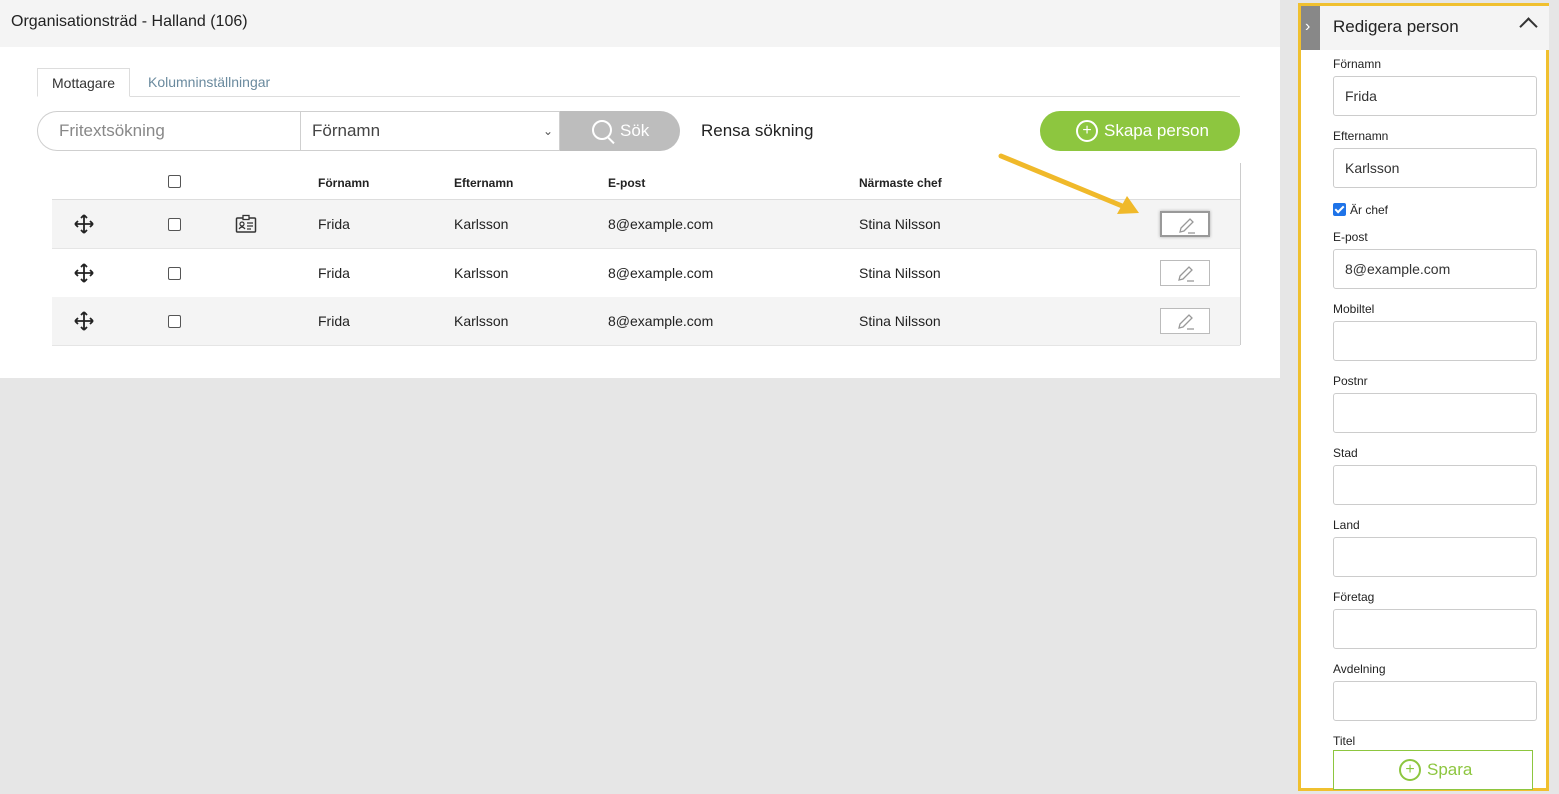 This screenshot has height=794, width=1559. What do you see at coordinates (1435, 629) in the screenshot?
I see `foretag-field` at bounding box center [1435, 629].